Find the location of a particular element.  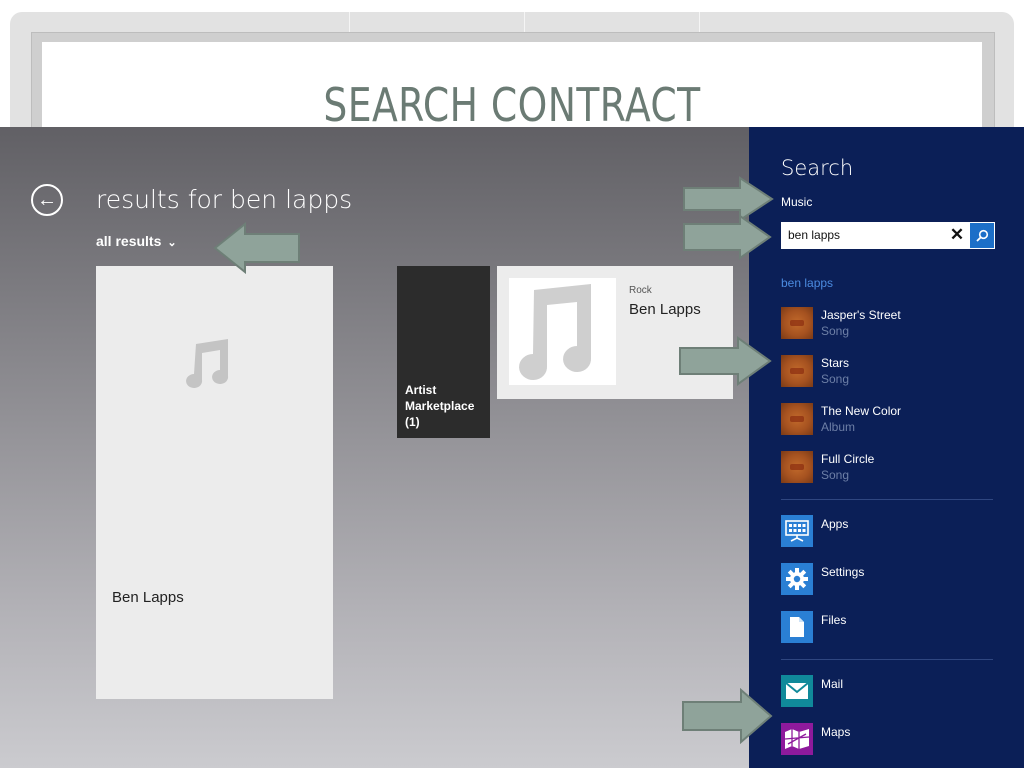

artist-genre: Rock is located at coordinates (640, 290).